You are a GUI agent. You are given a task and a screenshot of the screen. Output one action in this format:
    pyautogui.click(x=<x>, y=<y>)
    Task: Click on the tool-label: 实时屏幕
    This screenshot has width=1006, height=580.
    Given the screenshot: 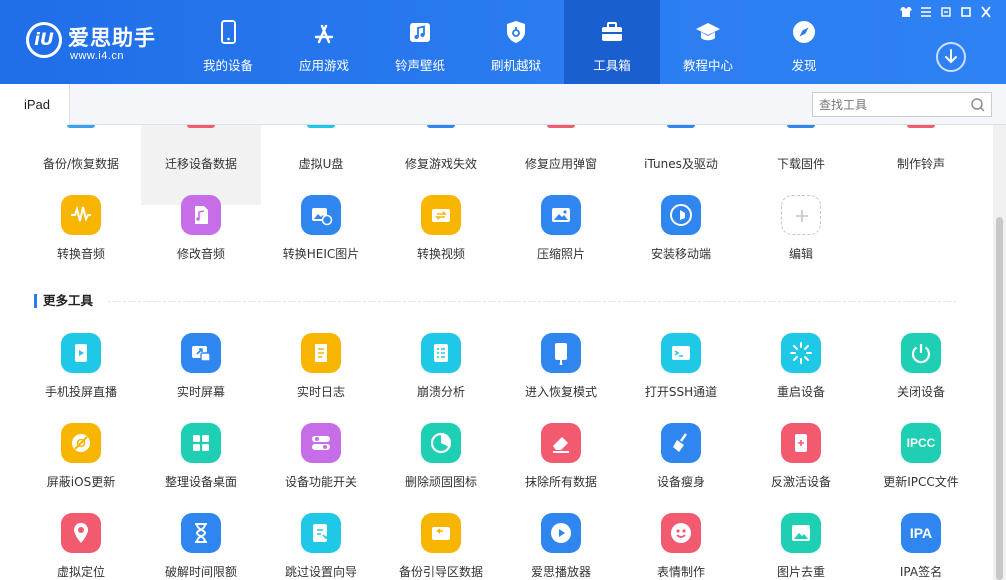 What is the action you would take?
    pyautogui.click(x=200, y=392)
    